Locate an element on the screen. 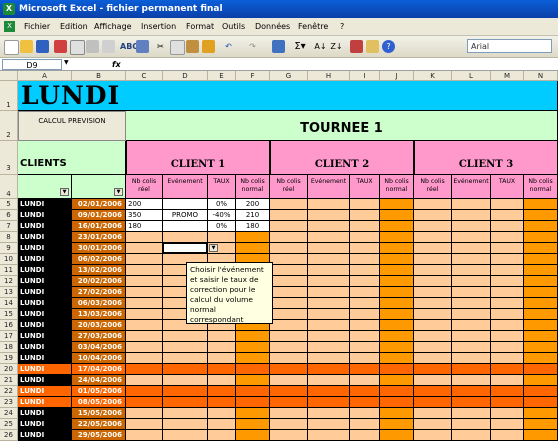 The width and height of the screenshot is (558, 443). column-header-h: H is located at coordinates (329, 76).